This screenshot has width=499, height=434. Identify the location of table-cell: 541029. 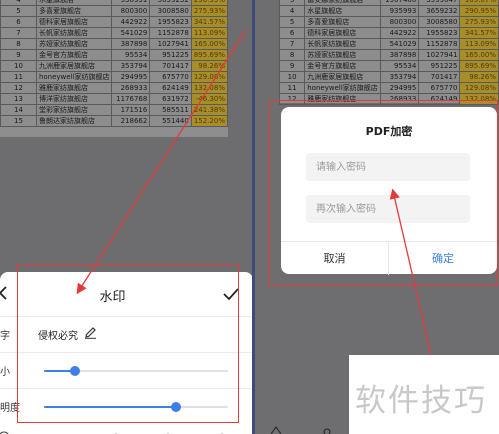
(399, 44).